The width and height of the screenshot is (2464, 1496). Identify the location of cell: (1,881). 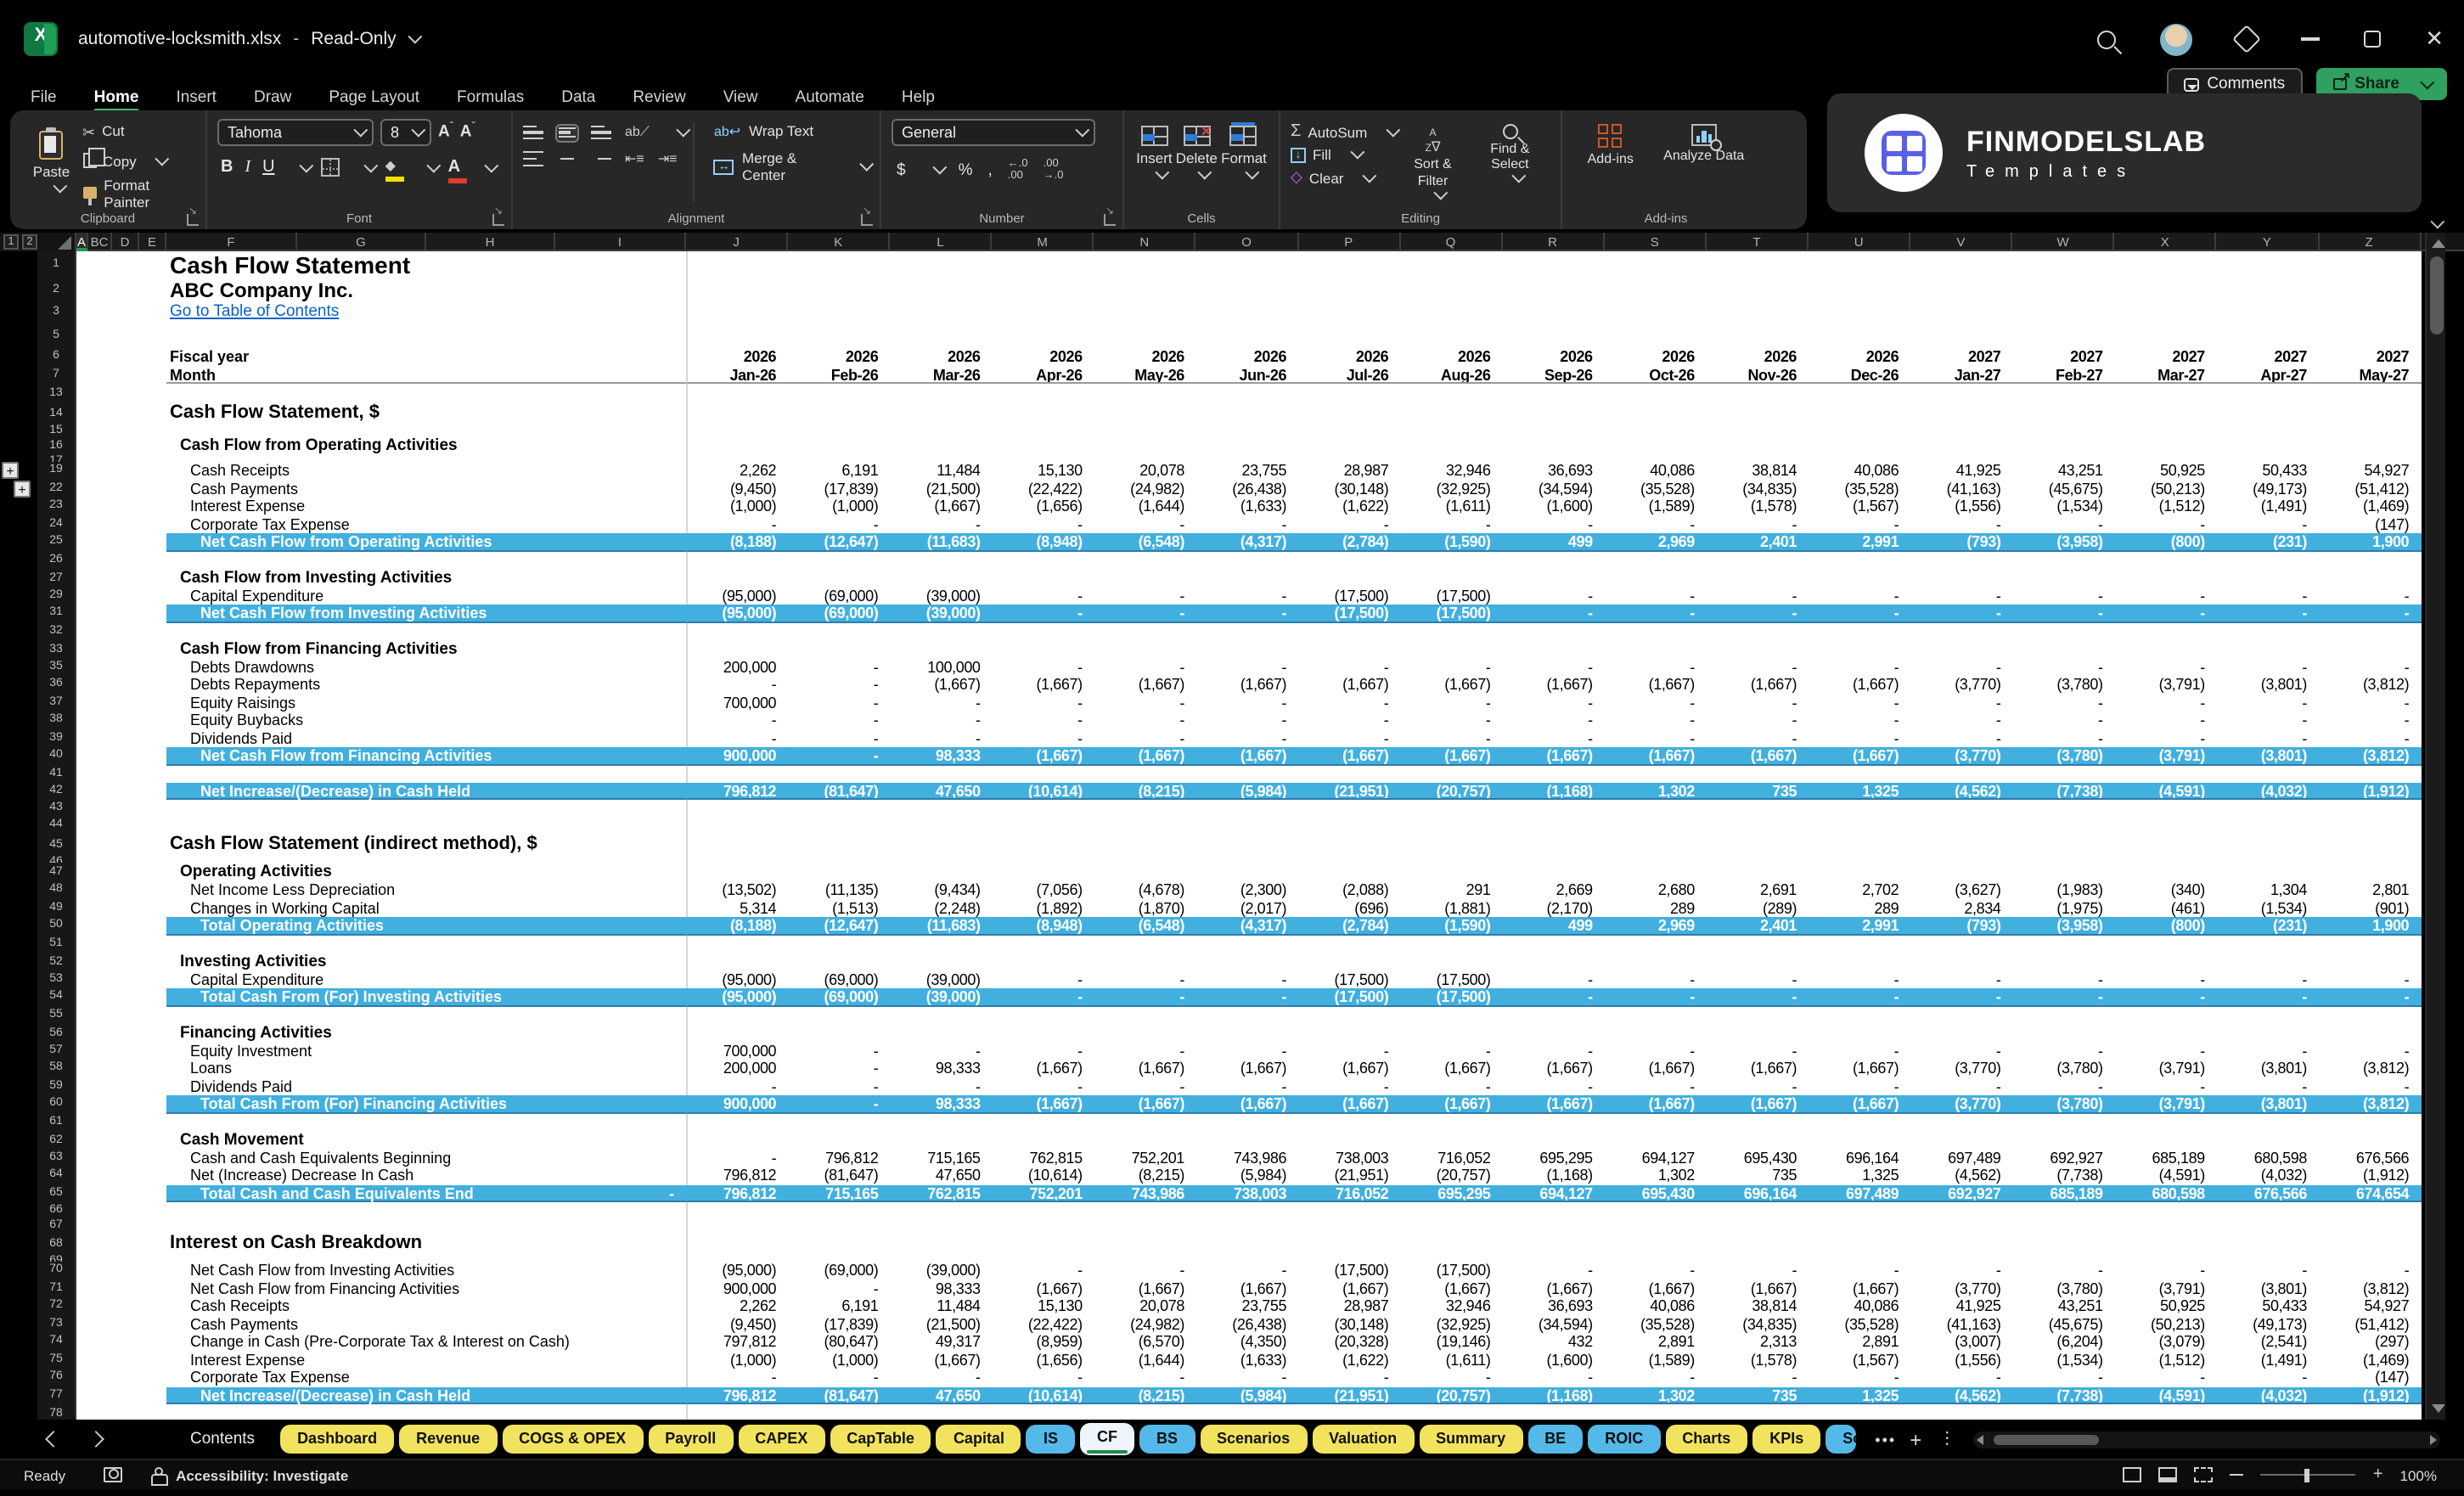
(1451, 908).